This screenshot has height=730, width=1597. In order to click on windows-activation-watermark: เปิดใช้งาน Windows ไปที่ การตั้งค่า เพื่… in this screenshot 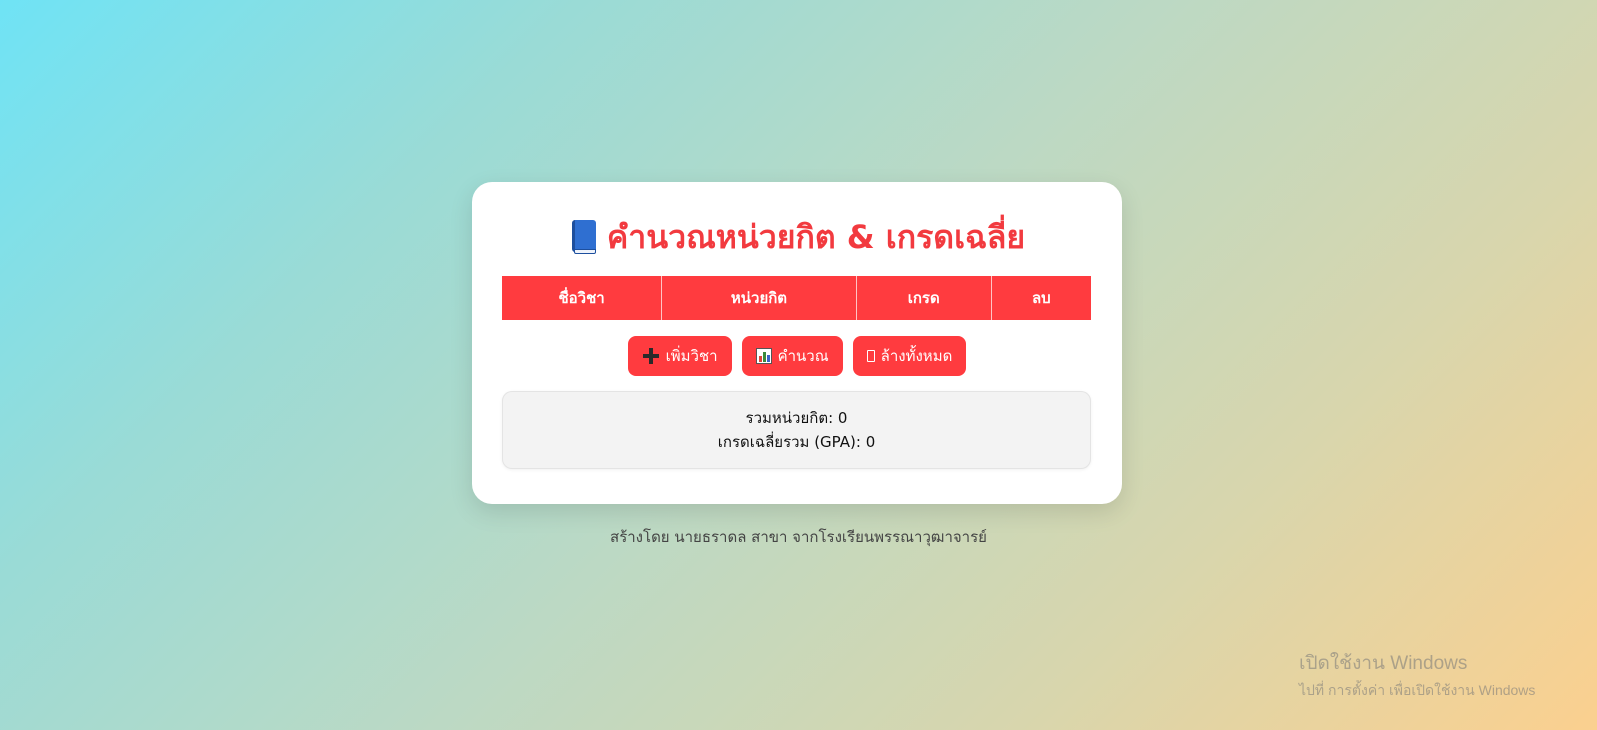, I will do `click(1417, 675)`.